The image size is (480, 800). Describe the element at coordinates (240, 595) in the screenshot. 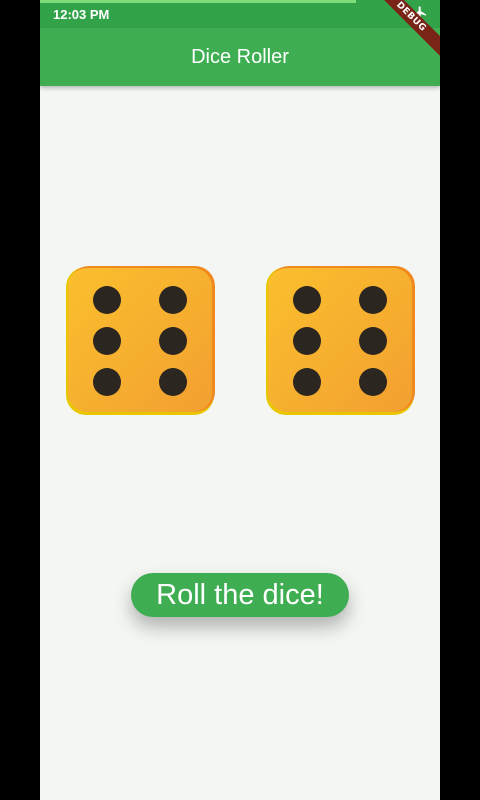

I see `roll-dice-button: Roll the dice!` at that location.